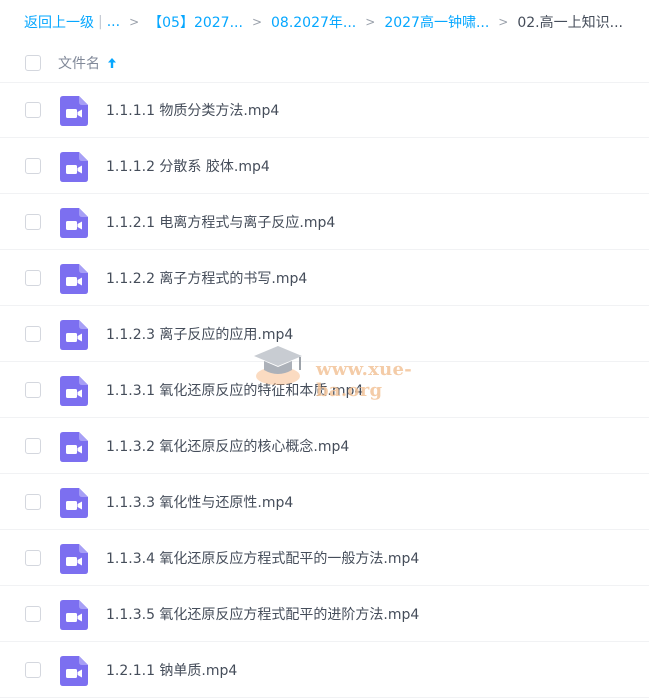 The width and height of the screenshot is (649, 698). Describe the element at coordinates (234, 390) in the screenshot. I see `file-name: 1.1.3.1 氧化还原反应的特征和本质.mp4` at that location.